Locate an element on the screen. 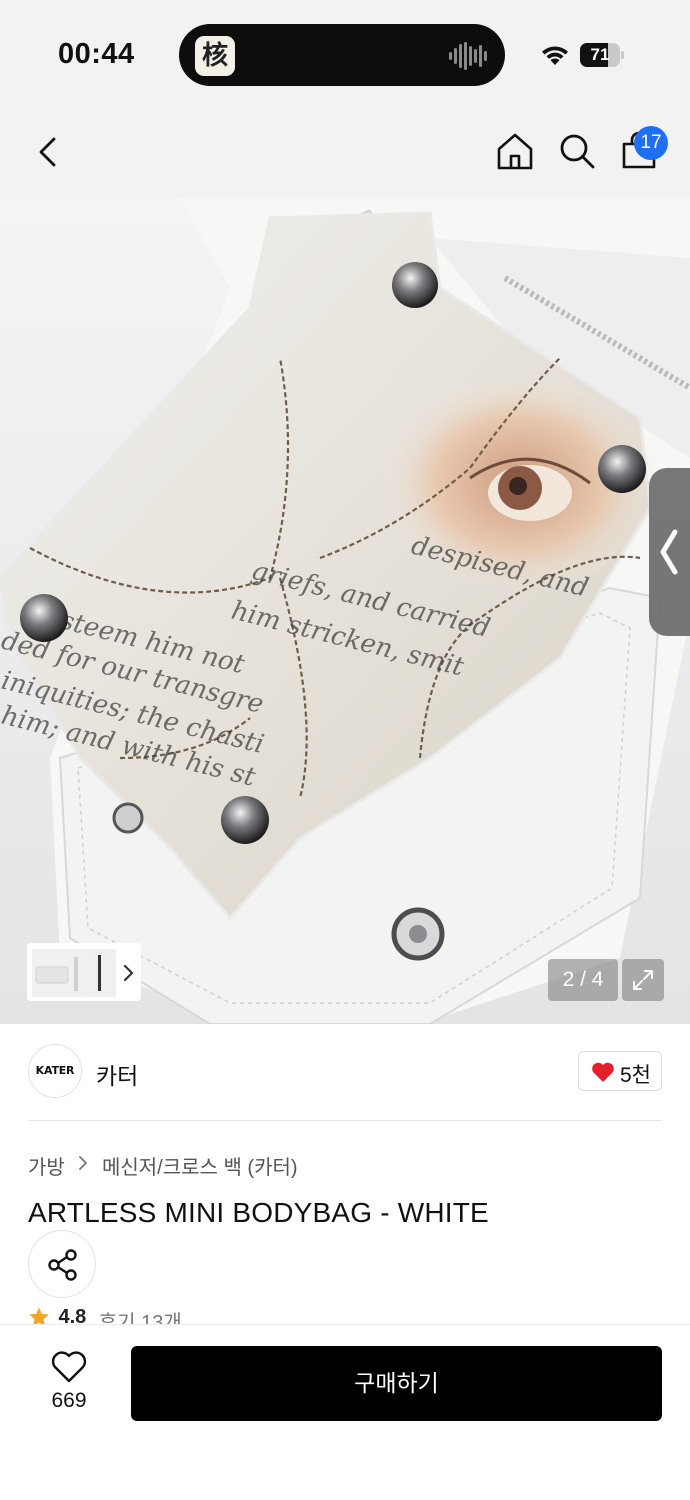 The height and width of the screenshot is (1500, 690). brand-name: 카터 is located at coordinates (117, 1074).